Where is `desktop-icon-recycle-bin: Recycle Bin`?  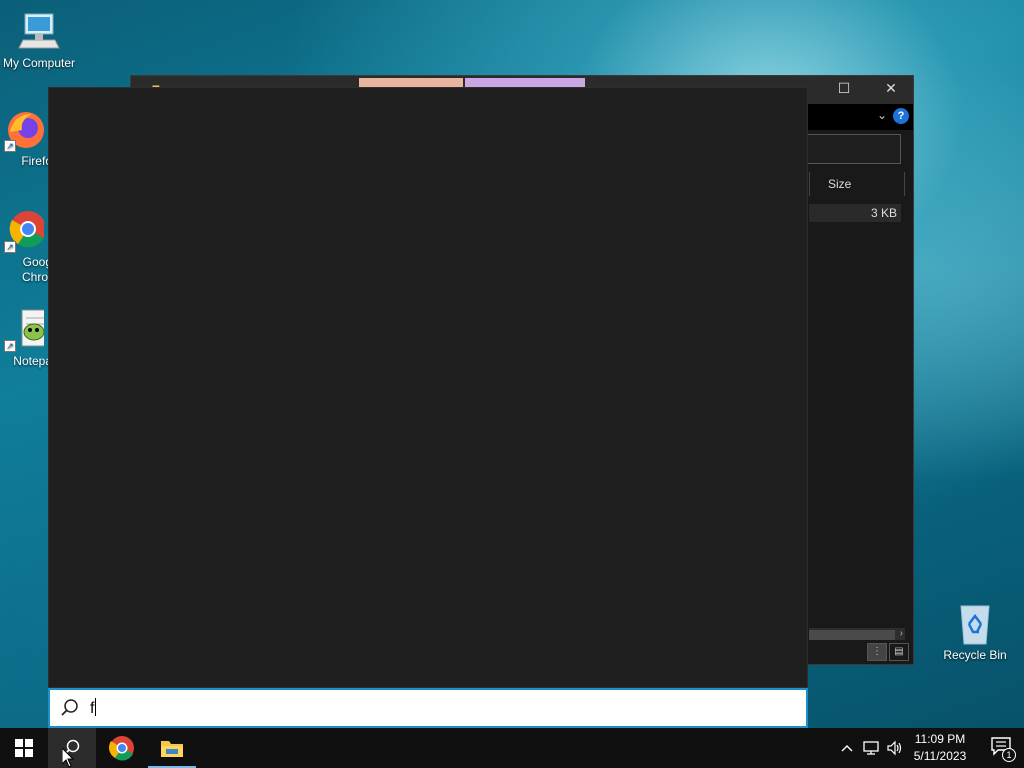
desktop-icon-recycle-bin: Recycle Bin is located at coordinates (975, 632).